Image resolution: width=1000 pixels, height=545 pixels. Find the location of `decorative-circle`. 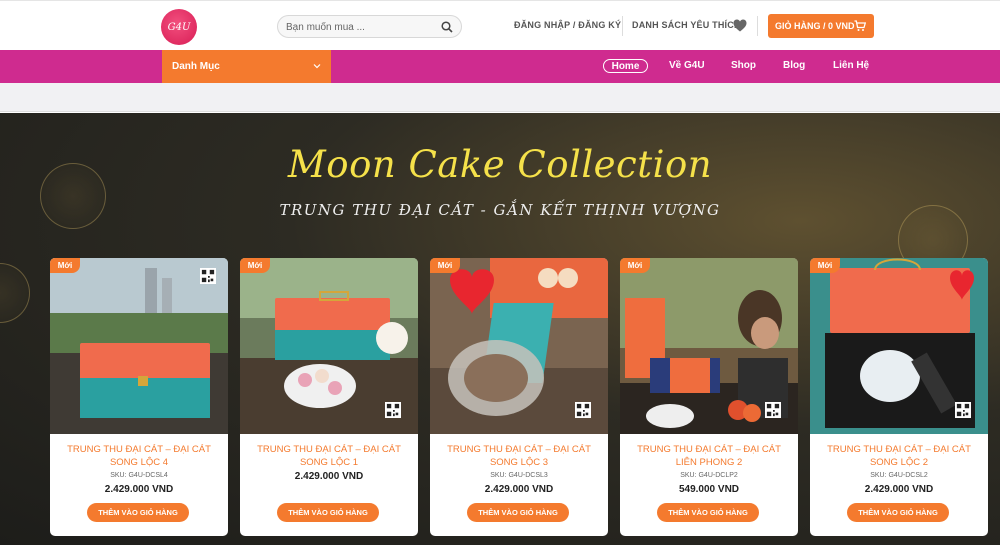

decorative-circle is located at coordinates (15, 293).